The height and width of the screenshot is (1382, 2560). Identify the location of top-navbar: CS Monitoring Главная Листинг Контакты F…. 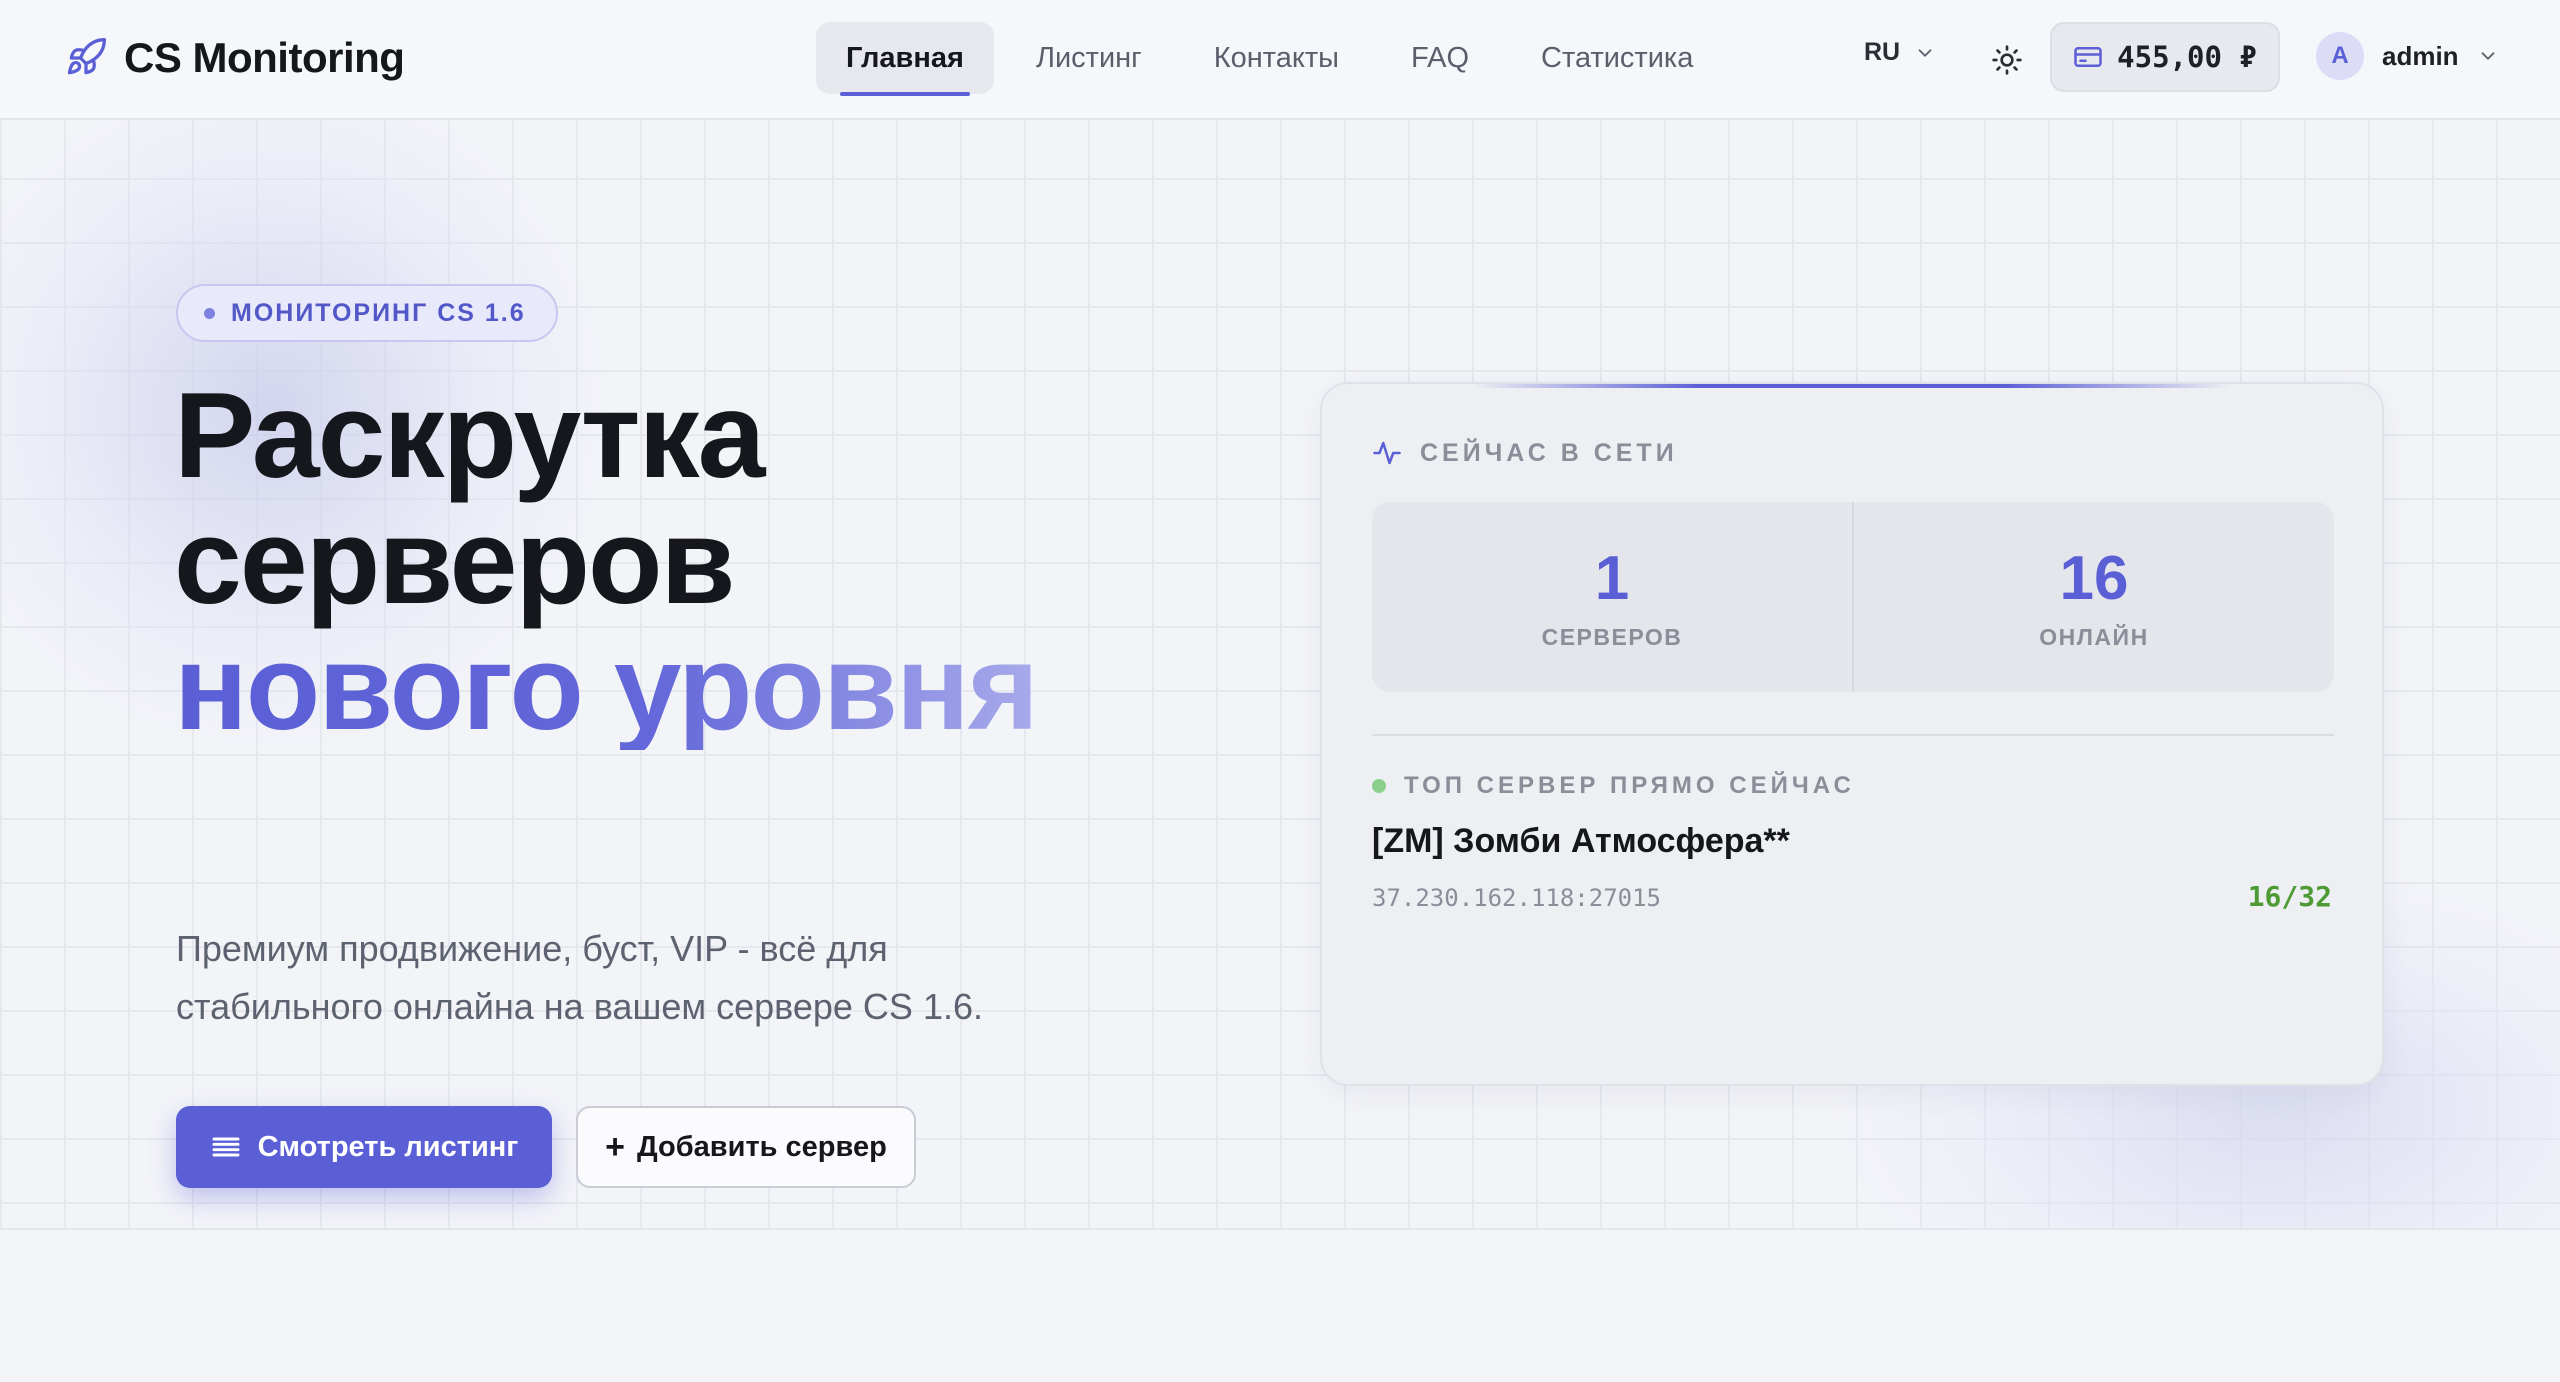
(1280, 60).